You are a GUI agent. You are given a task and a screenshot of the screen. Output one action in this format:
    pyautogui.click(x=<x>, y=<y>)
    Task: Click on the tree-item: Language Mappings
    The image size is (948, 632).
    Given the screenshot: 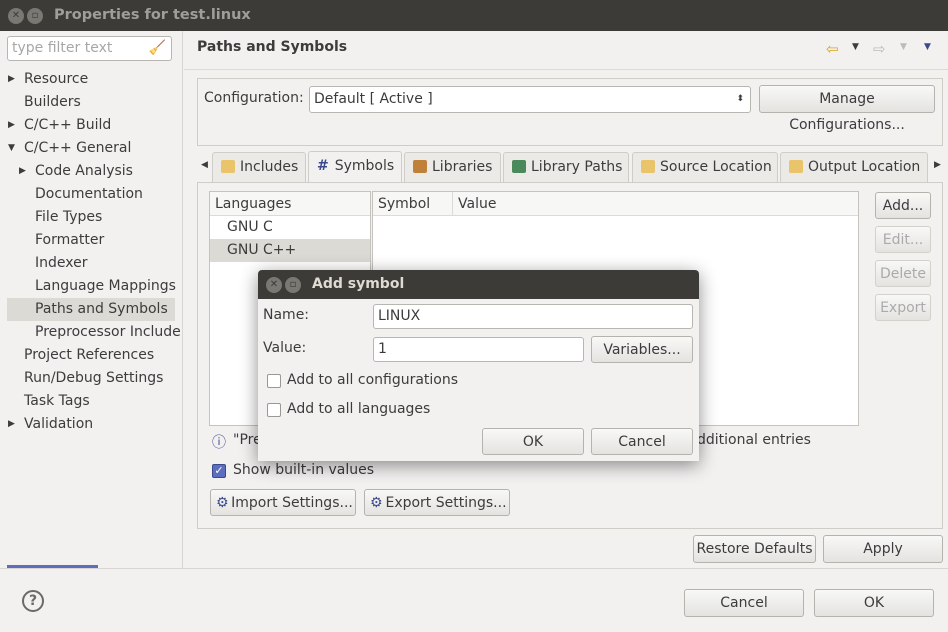 What is the action you would take?
    pyautogui.click(x=91, y=286)
    